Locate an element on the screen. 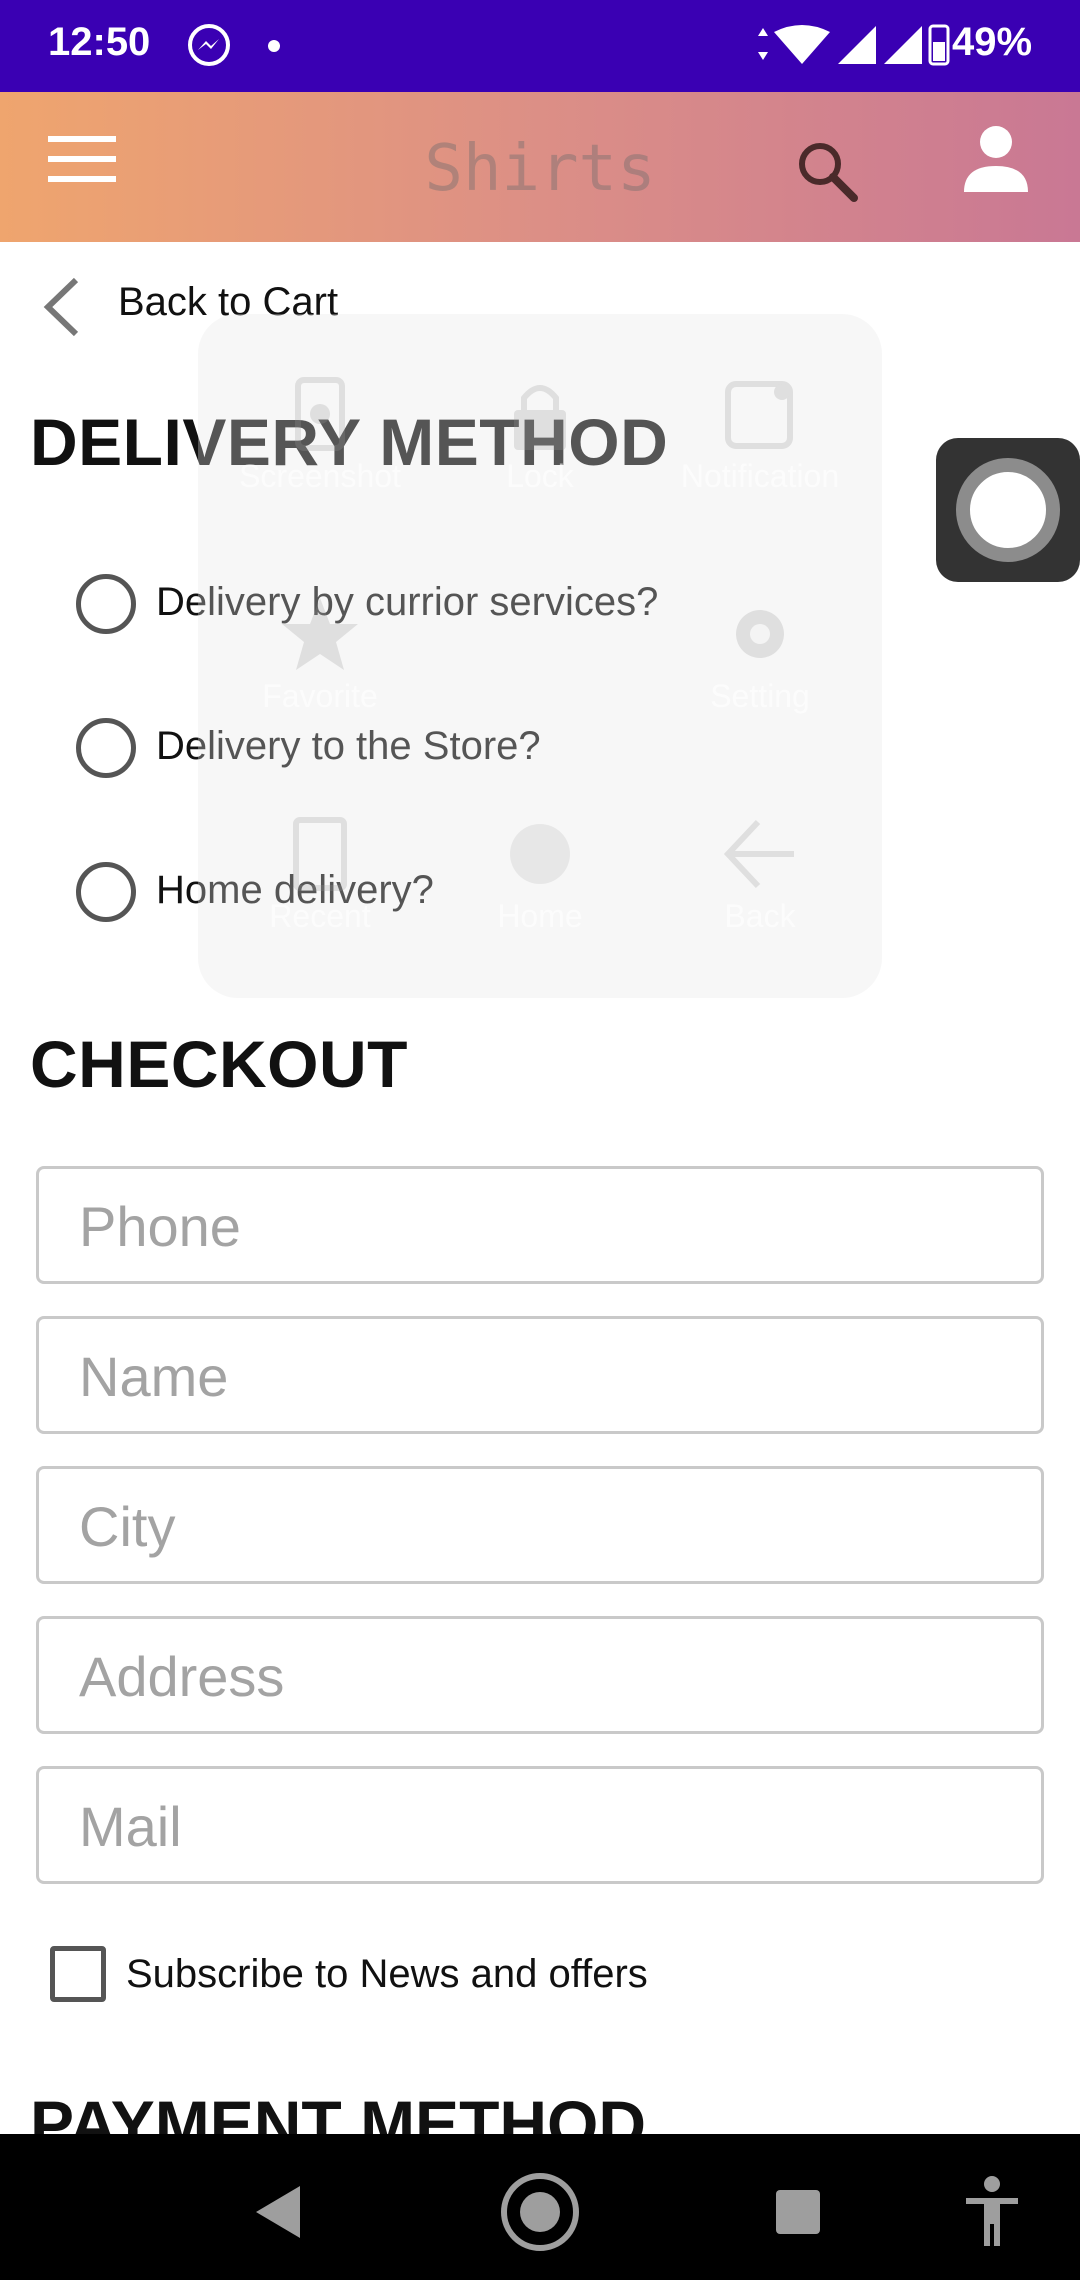 This screenshot has width=1080, height=2280. mail-field is located at coordinates (540, 1825).